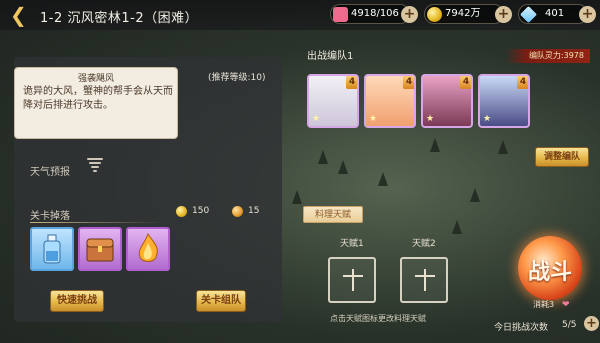 This screenshot has width=600, height=343. What do you see at coordinates (221, 301) in the screenshot?
I see `stage-team-button: 关卡组队` at bounding box center [221, 301].